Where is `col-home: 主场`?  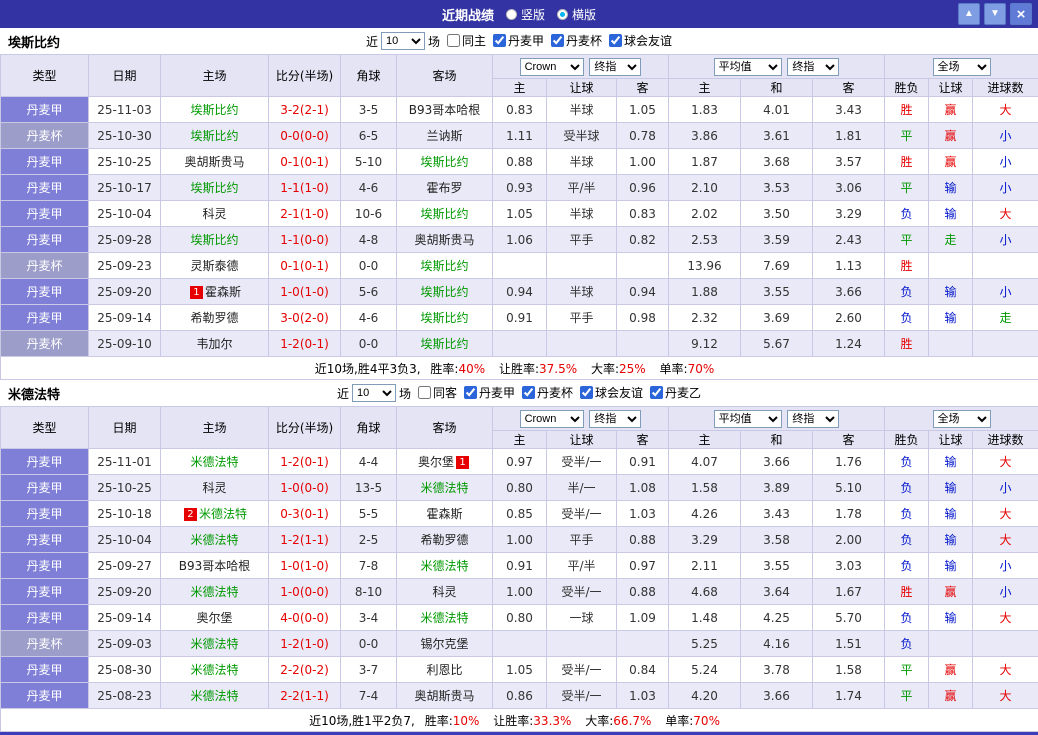
col-home: 主场 is located at coordinates (215, 76).